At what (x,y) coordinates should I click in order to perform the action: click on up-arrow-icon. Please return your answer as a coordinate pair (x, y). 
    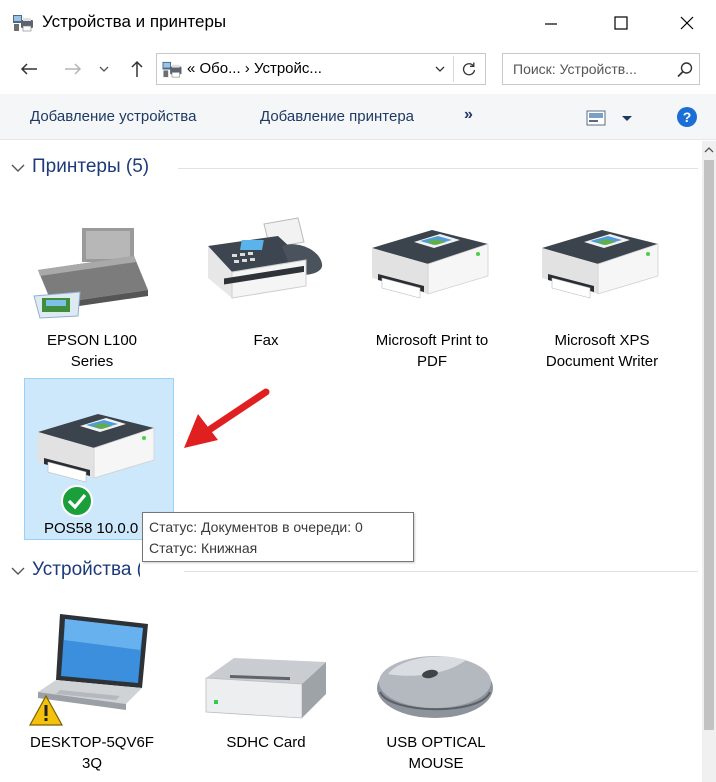
    Looking at the image, I should click on (137, 68).